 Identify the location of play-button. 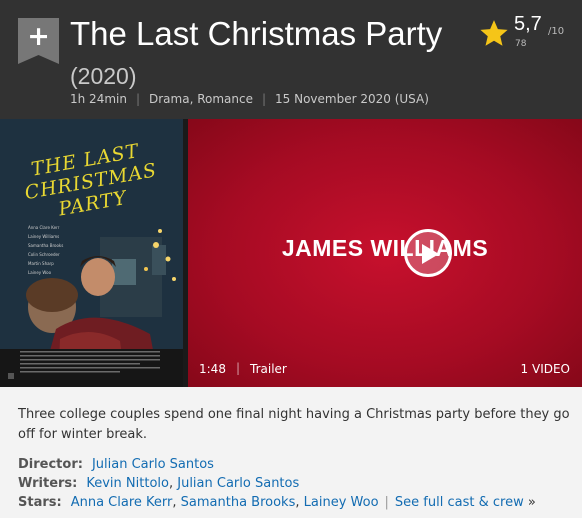
(428, 253).